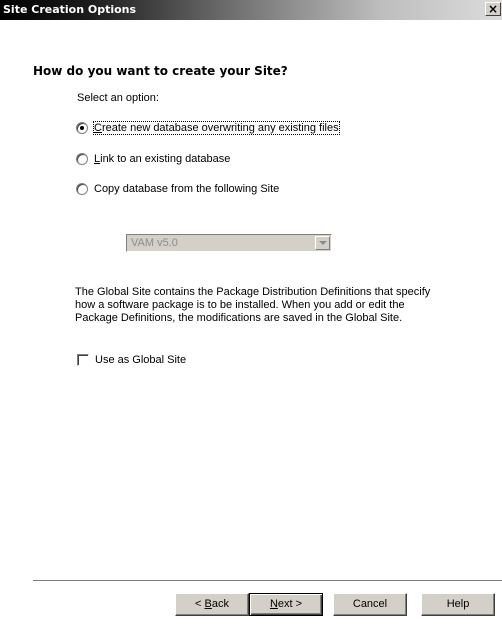 This screenshot has height=625, width=502. What do you see at coordinates (154, 243) in the screenshot?
I see `site-select-value: VAM v5.0` at bounding box center [154, 243].